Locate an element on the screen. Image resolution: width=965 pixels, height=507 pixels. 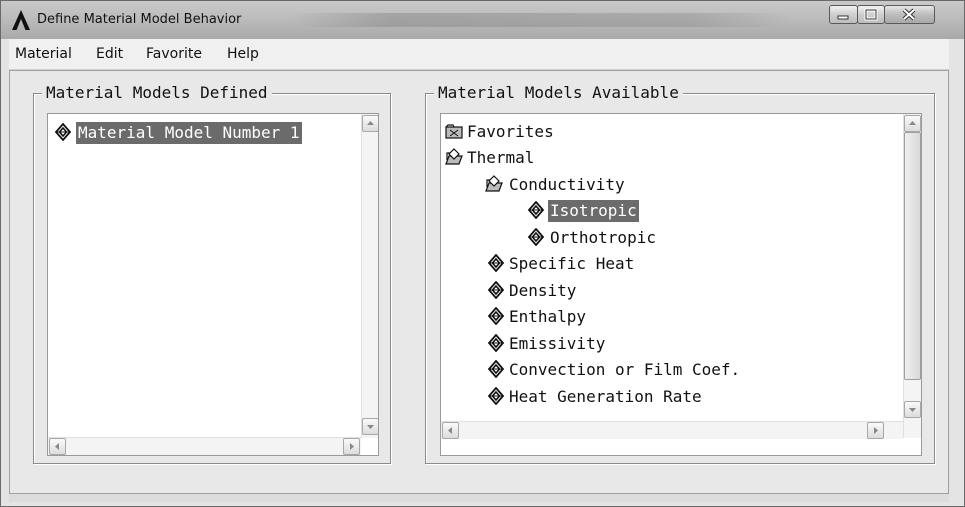
available-models-title: Material Models Available is located at coordinates (558, 92).